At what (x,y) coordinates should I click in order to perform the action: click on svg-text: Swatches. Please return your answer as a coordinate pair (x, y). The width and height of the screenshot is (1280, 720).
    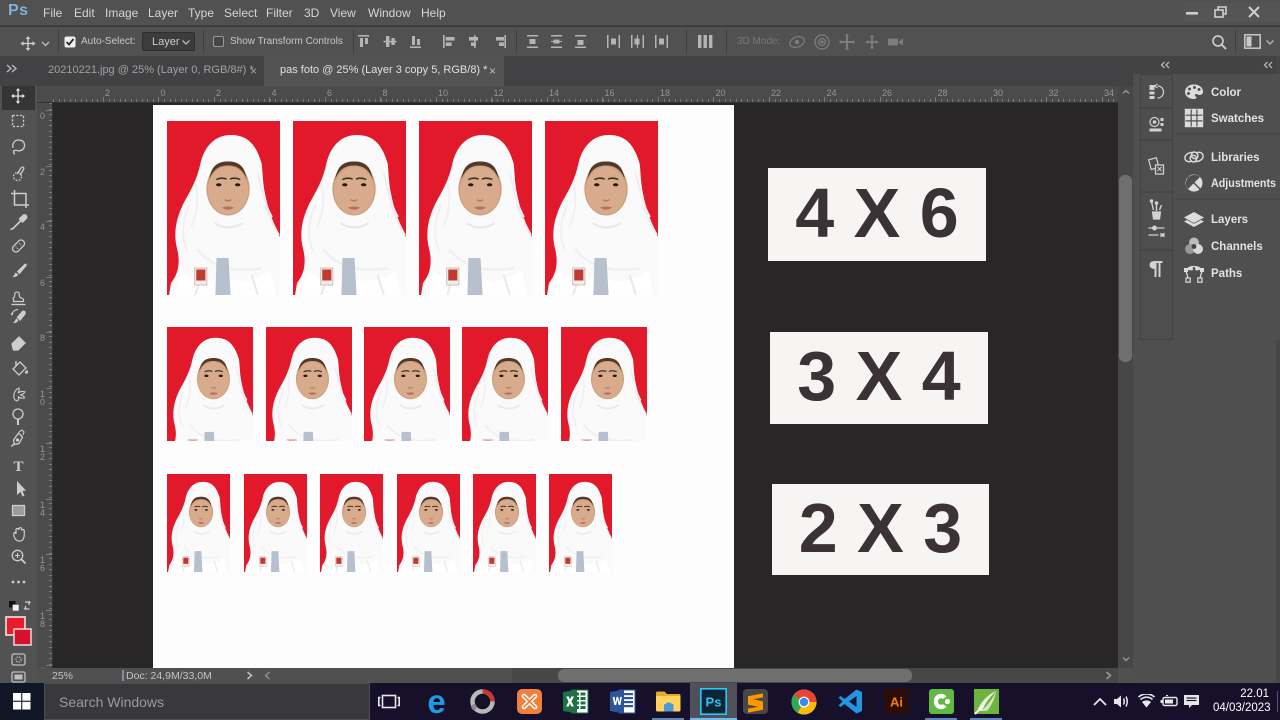
    Looking at the image, I should click on (1237, 119).